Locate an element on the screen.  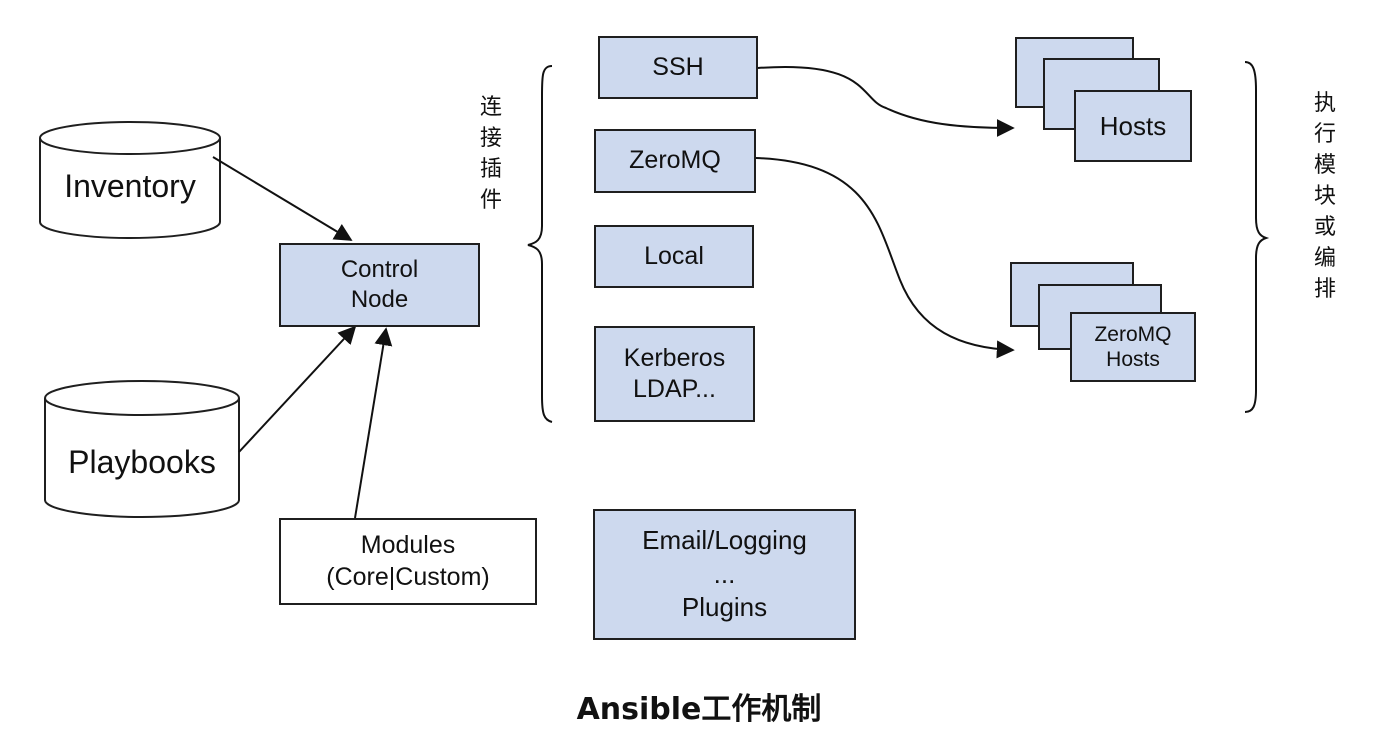
zeromq-hosts-line-1: ZeroMQ is located at coordinates (1133, 334).